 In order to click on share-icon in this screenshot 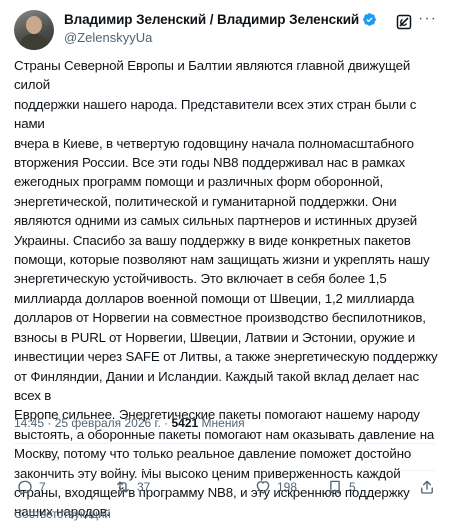, I will do `click(427, 487)`.